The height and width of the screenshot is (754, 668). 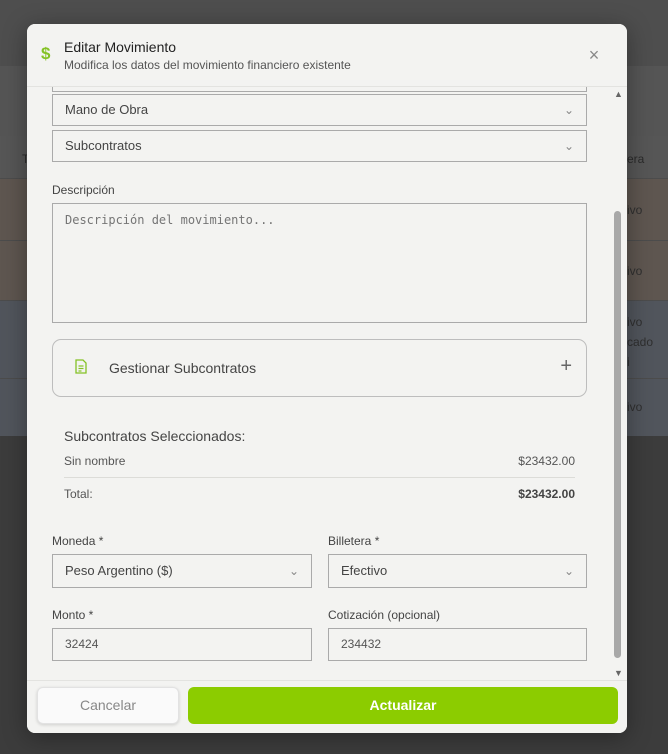 I want to click on description-label: Descripción, so click(x=83, y=190).